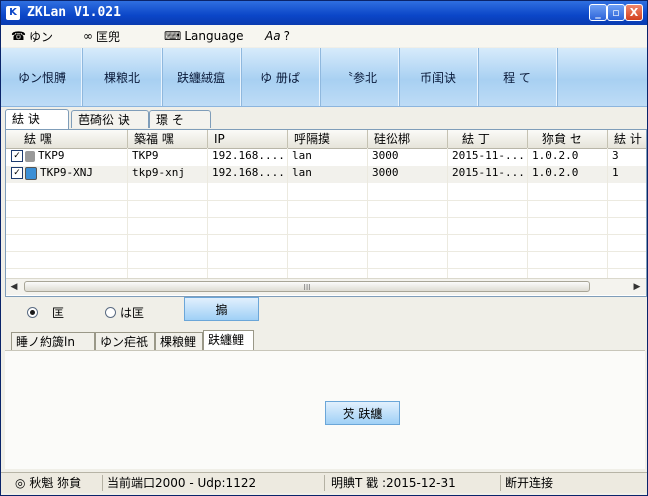 The height and width of the screenshot is (496, 648). I want to click on status-text: 秋魁 狝貟, so click(55, 483).